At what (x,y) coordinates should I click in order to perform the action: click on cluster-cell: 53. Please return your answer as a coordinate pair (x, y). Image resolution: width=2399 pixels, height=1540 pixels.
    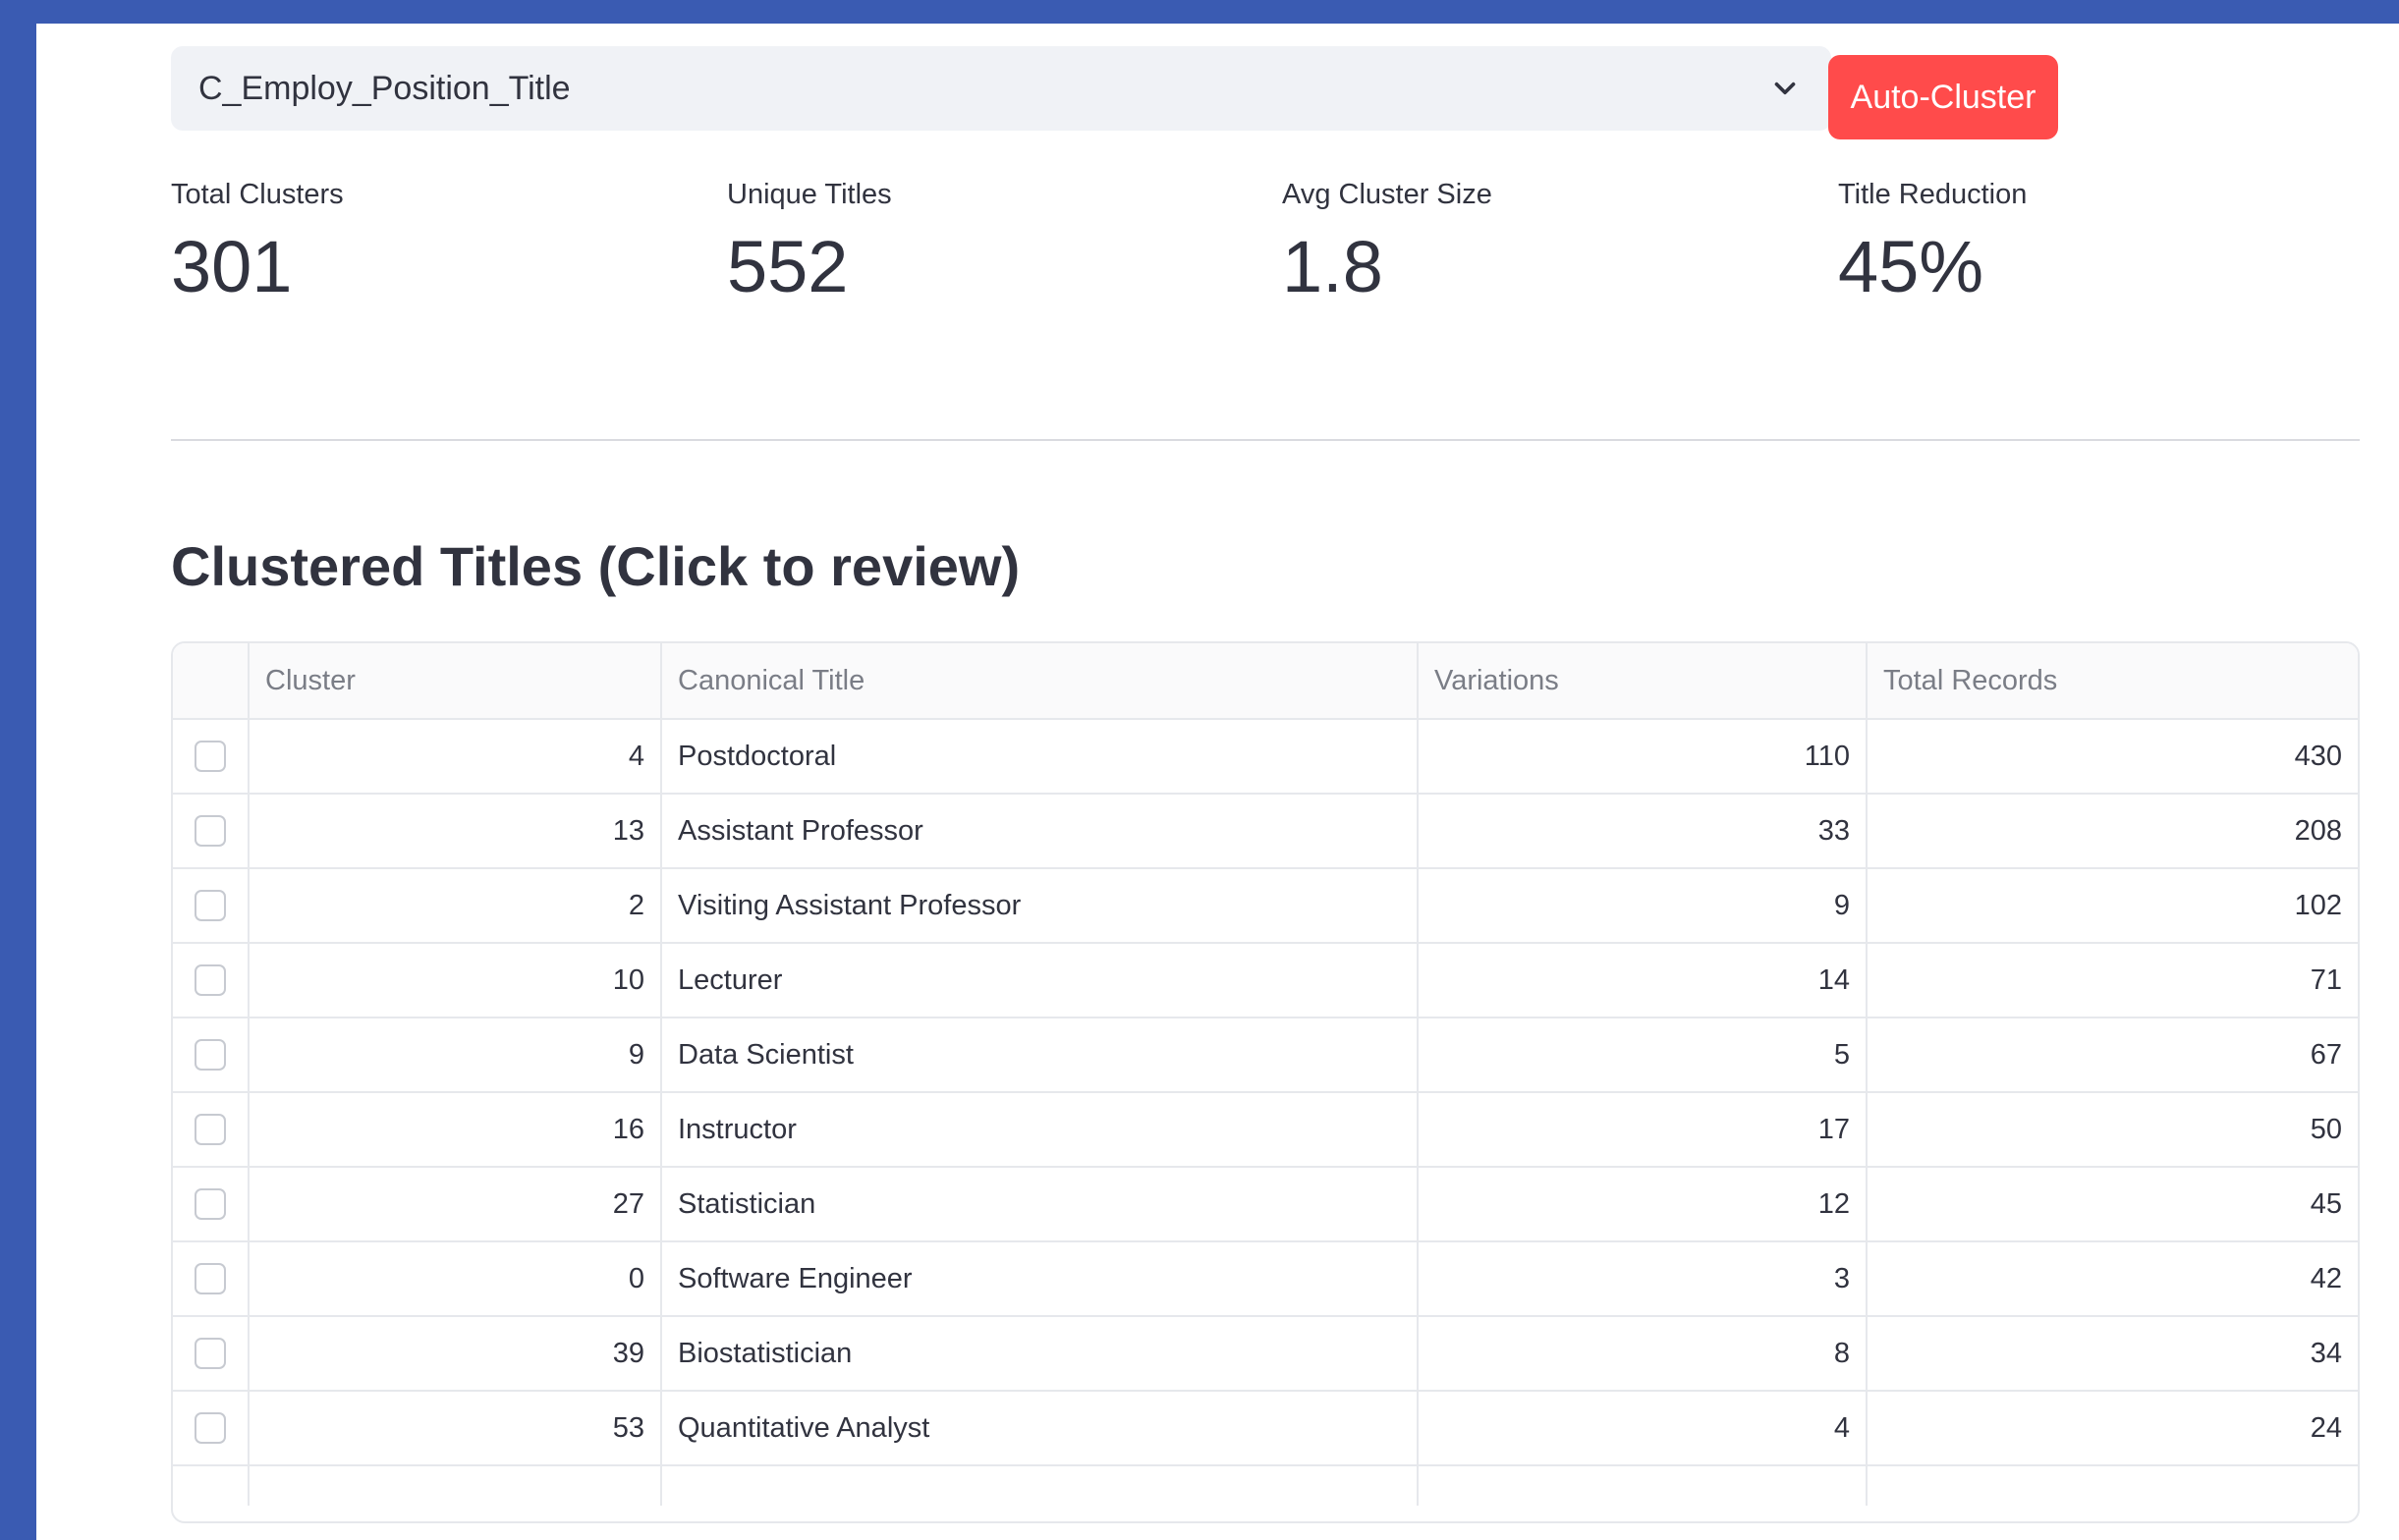
    Looking at the image, I should click on (456, 1429).